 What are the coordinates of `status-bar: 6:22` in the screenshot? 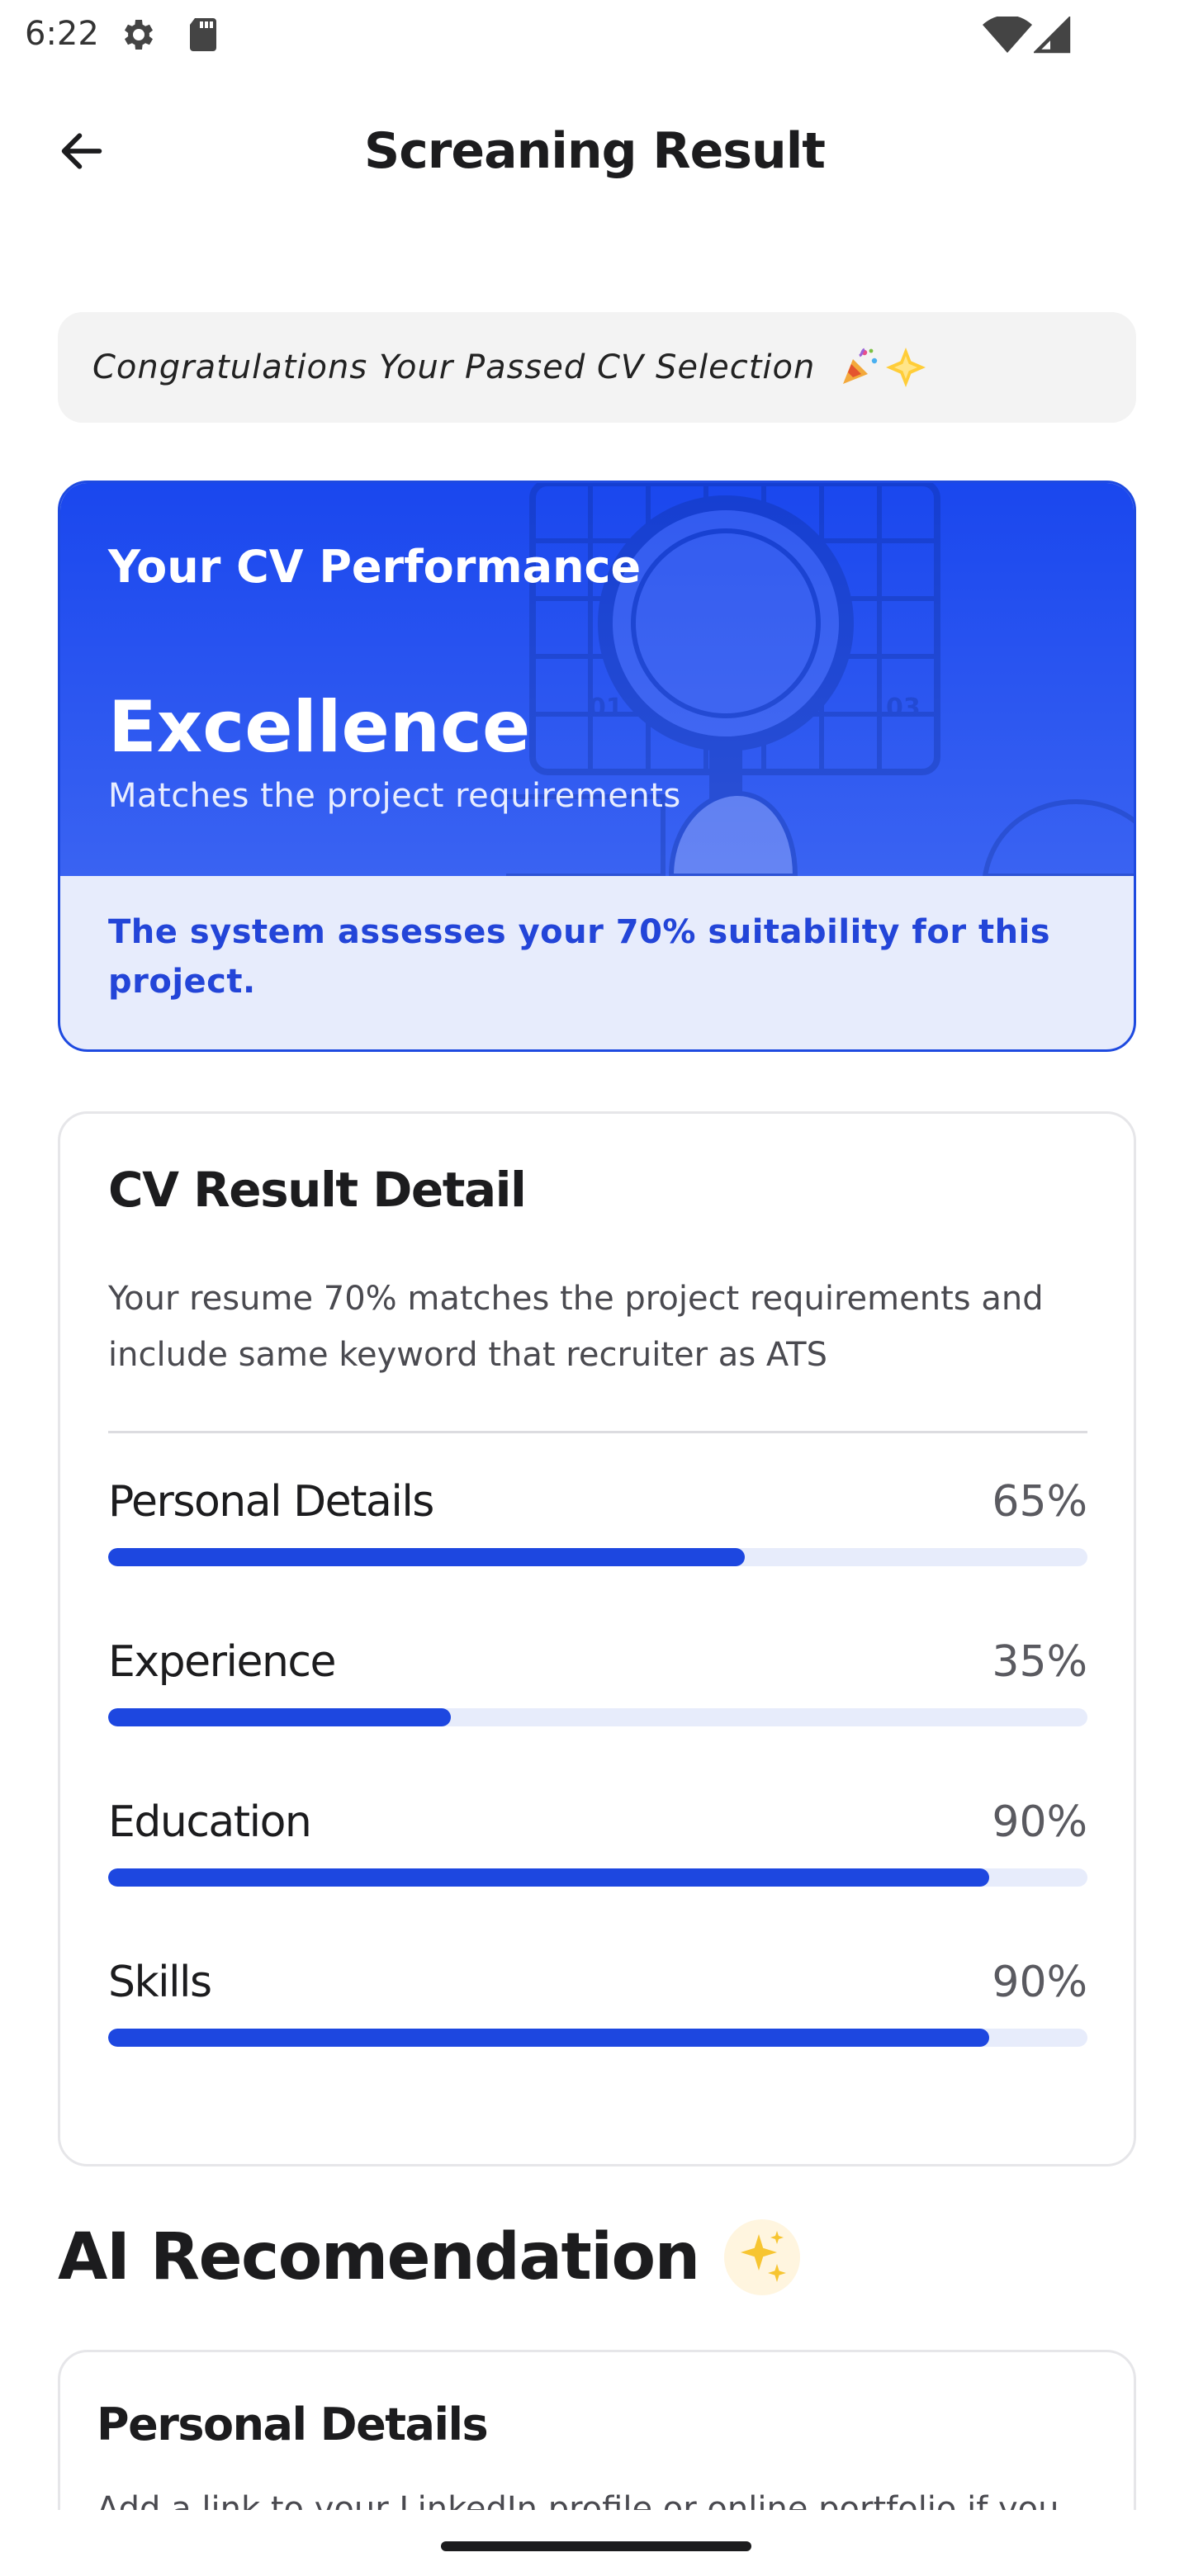 It's located at (594, 35).